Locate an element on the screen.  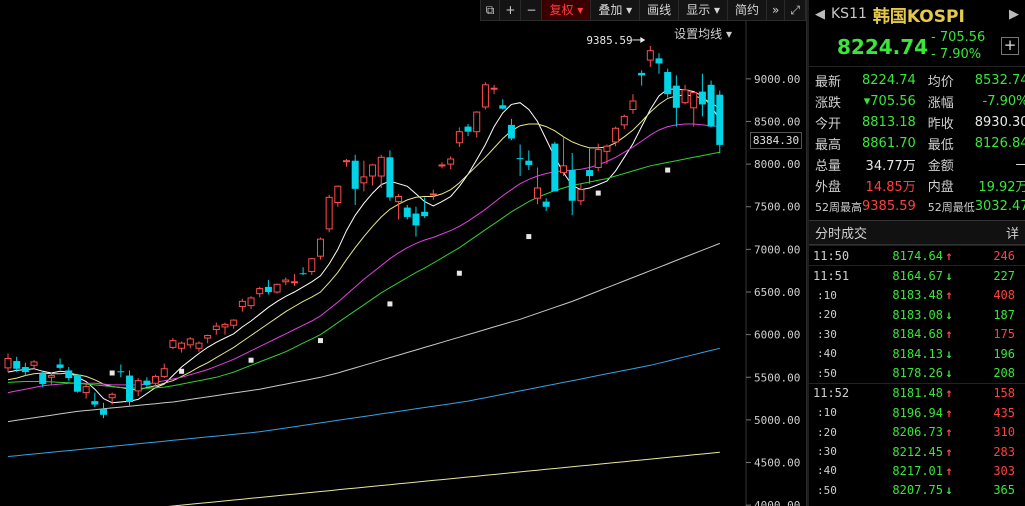
zoom-in-icon: + is located at coordinates (511, 10).